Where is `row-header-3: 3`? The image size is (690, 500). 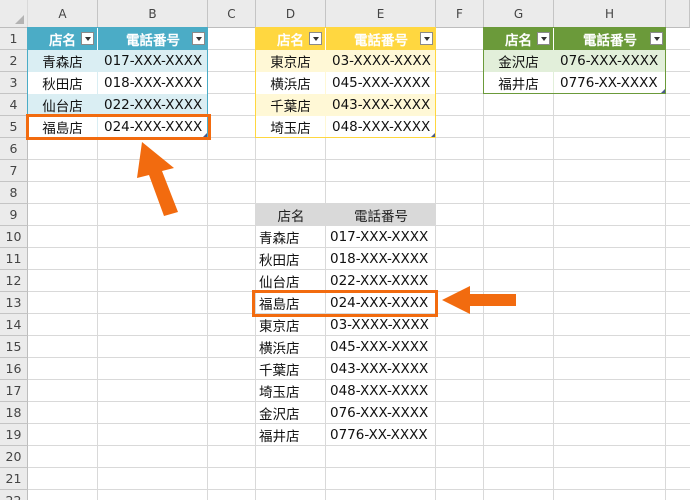
row-header-3: 3 is located at coordinates (14, 83).